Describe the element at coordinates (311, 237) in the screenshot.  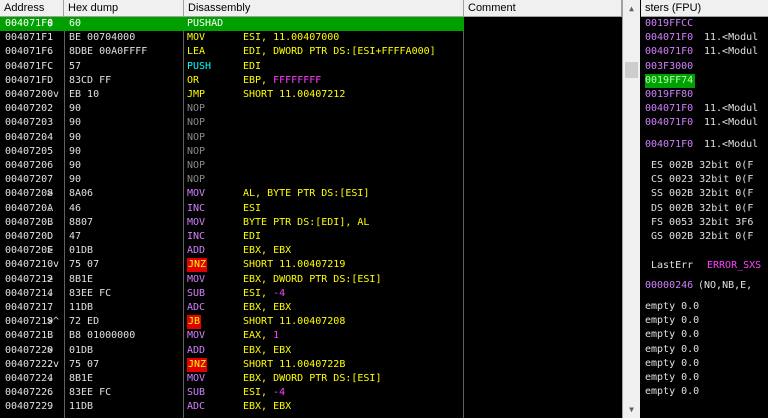
I see `disasm-row: 0040720D. 47 INC EDI` at that location.